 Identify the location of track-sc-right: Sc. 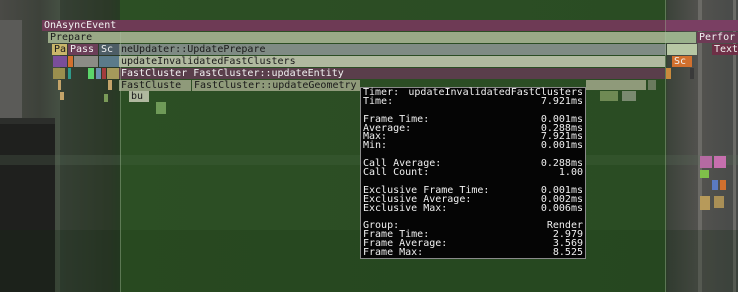
(682, 61).